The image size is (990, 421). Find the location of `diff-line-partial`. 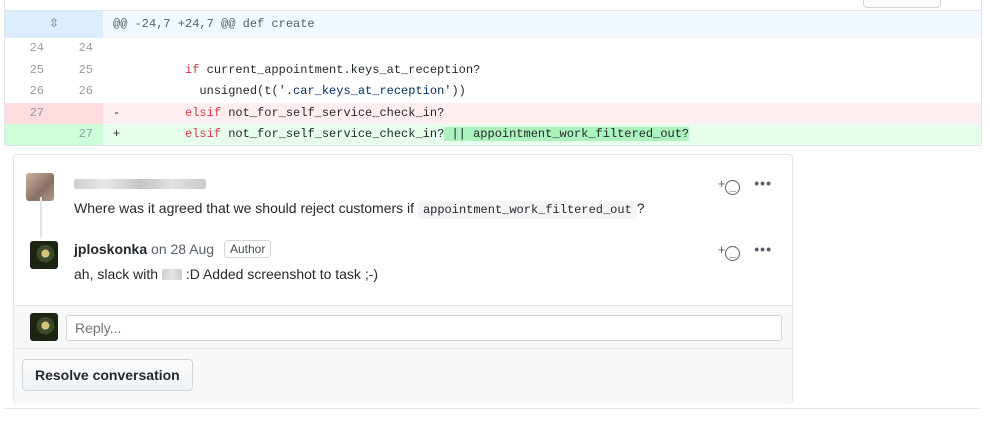

diff-line-partial is located at coordinates (492, 414).